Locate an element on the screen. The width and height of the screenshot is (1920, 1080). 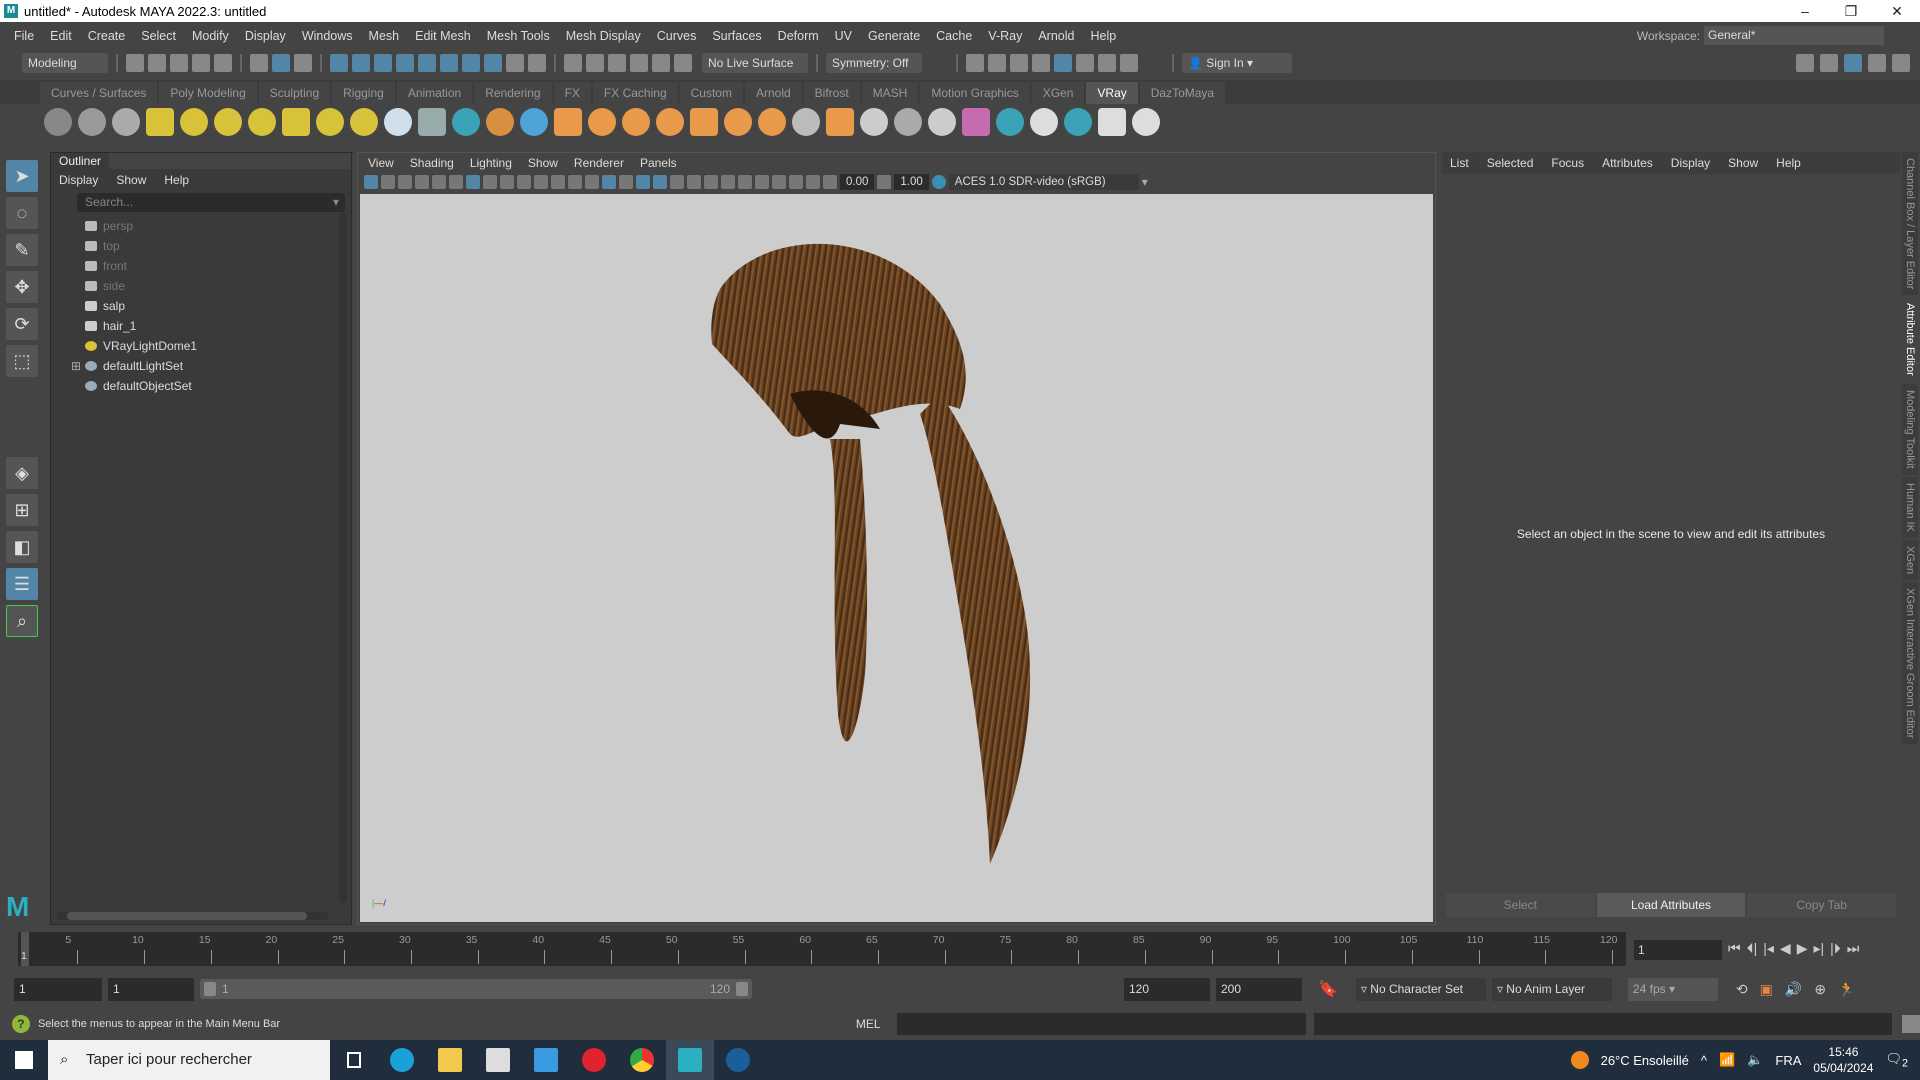
volume-icon: 🔈 is located at coordinates (1755, 1060).